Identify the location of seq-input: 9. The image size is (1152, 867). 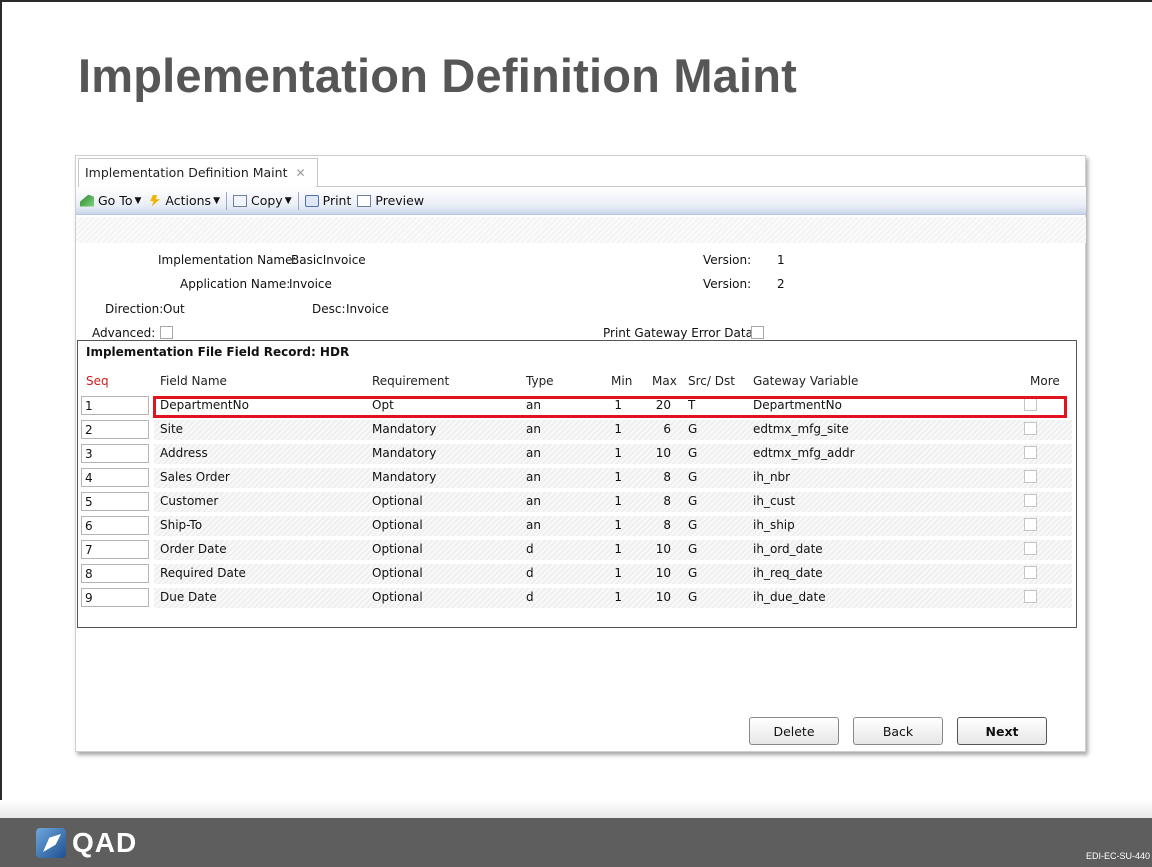
(115, 597).